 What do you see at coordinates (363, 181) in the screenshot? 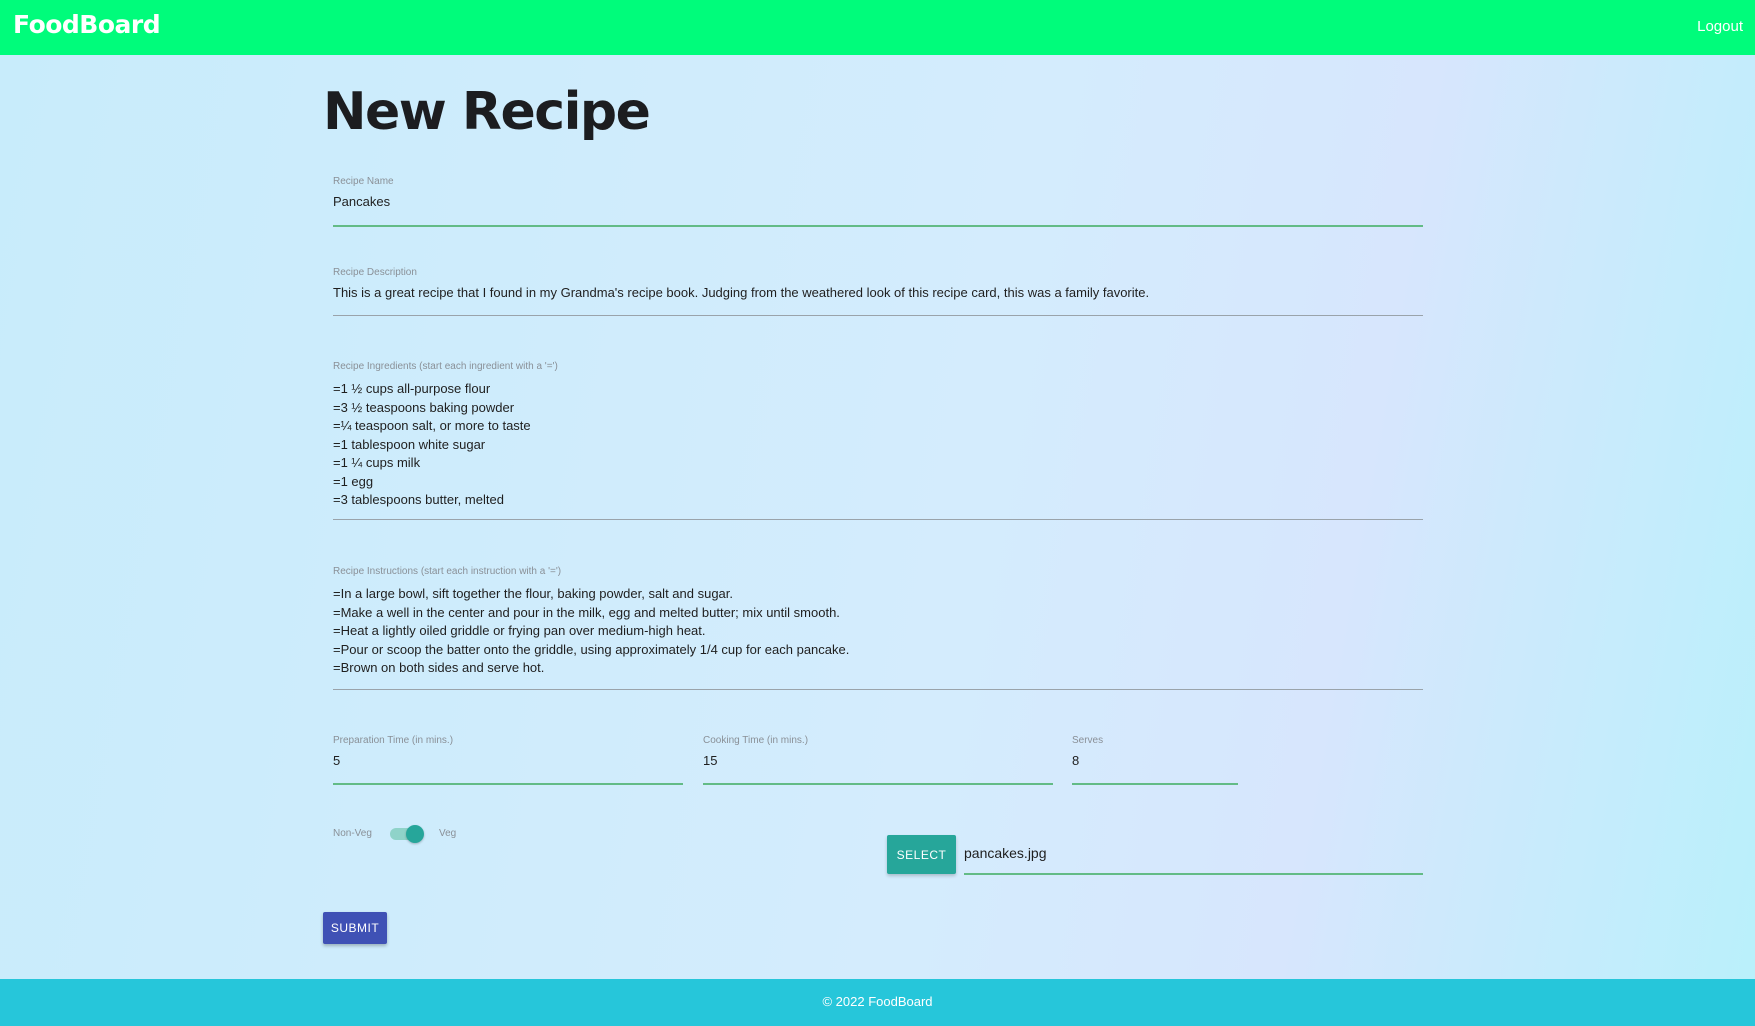
I see `recipe-name-label: Recipe Name` at bounding box center [363, 181].